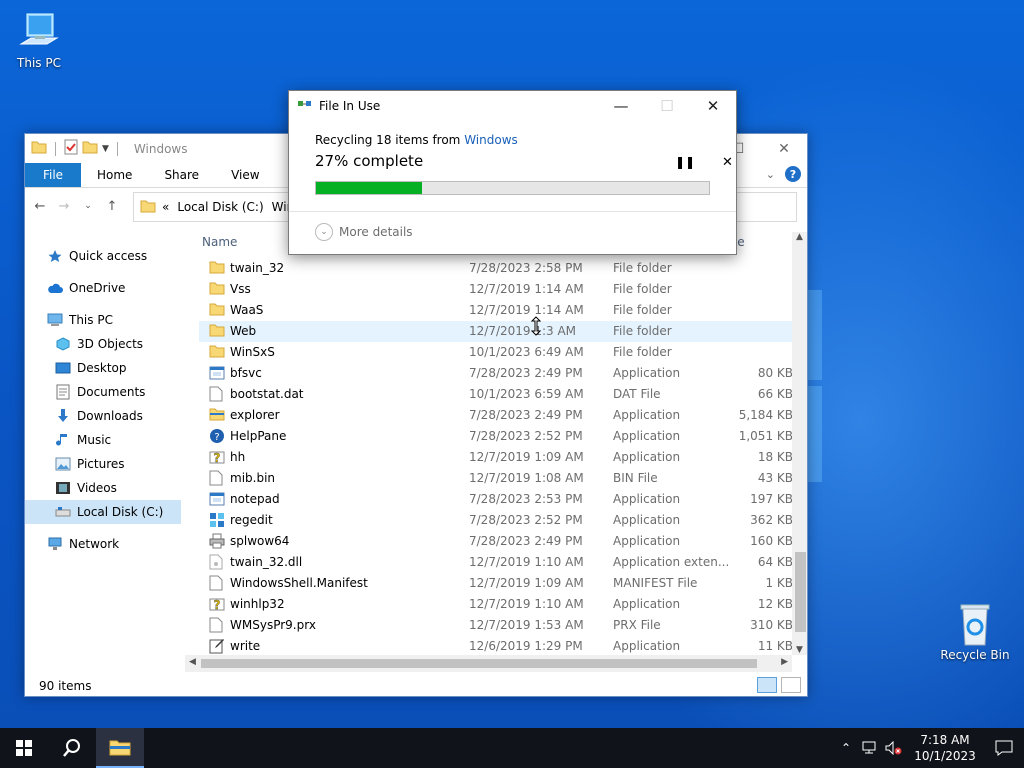  What do you see at coordinates (526, 499) in the screenshot?
I see `file-date-modified: 7/28/2023 2:53 PM` at bounding box center [526, 499].